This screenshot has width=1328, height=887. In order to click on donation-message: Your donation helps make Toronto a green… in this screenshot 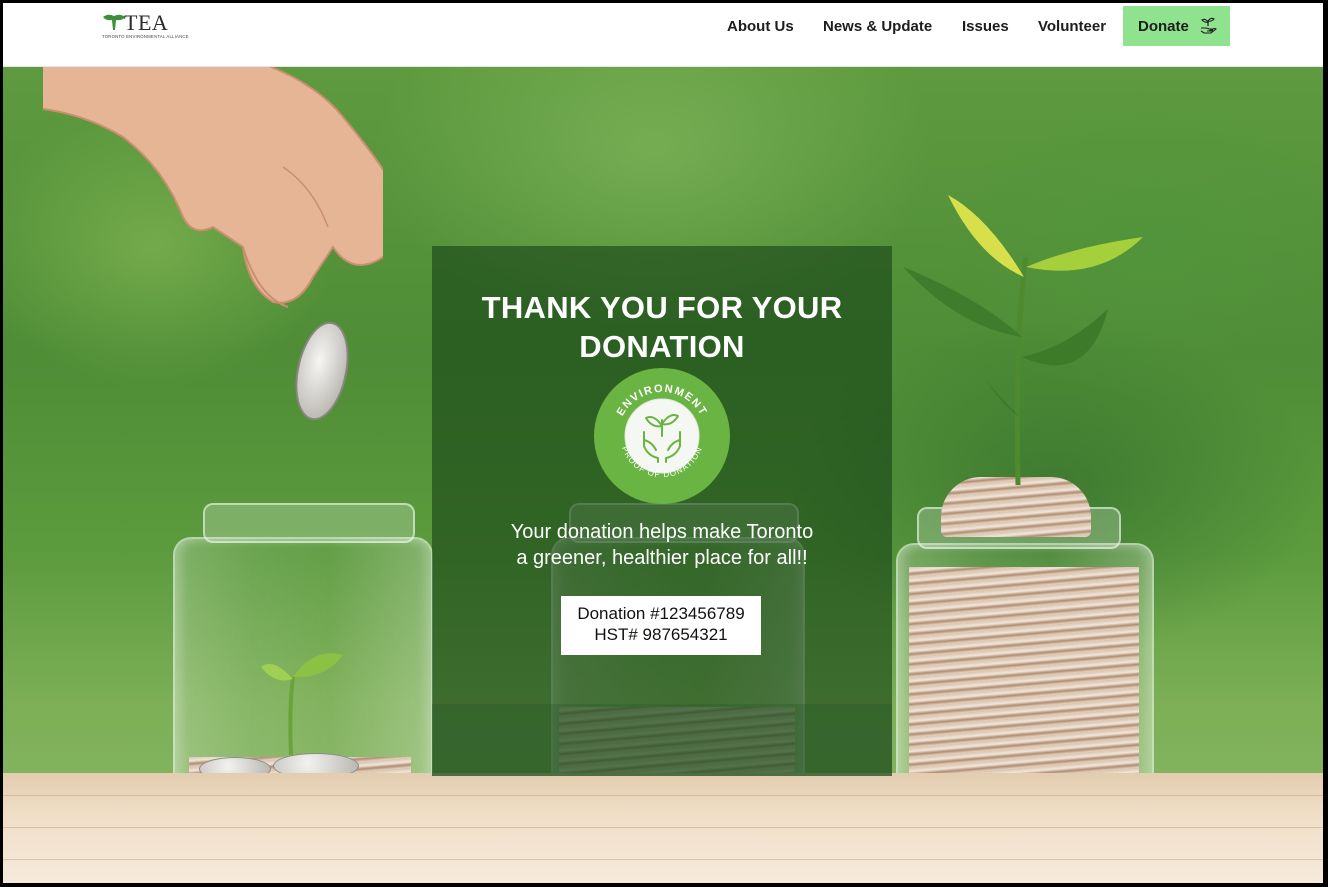, I will do `click(662, 545)`.